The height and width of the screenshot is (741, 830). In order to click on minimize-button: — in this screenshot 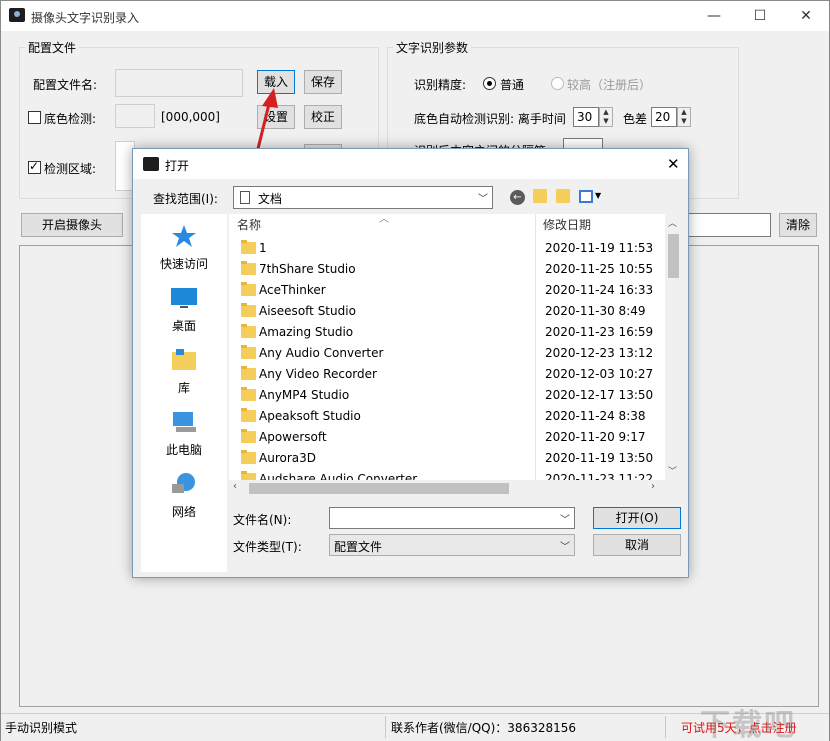, I will do `click(714, 16)`.